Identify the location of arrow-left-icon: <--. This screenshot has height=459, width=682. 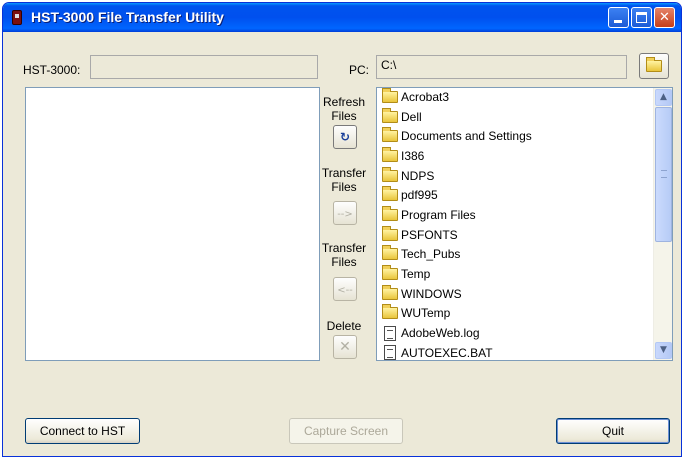
(345, 290).